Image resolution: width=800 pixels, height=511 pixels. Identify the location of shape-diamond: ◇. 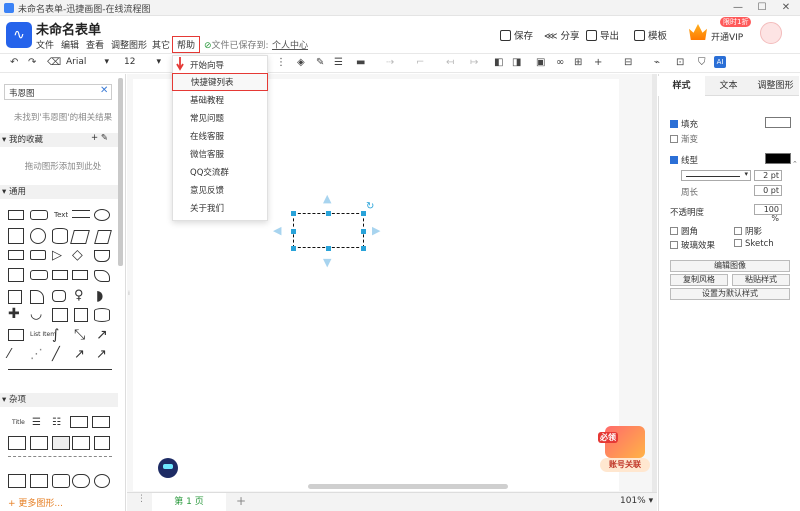
(77, 255).